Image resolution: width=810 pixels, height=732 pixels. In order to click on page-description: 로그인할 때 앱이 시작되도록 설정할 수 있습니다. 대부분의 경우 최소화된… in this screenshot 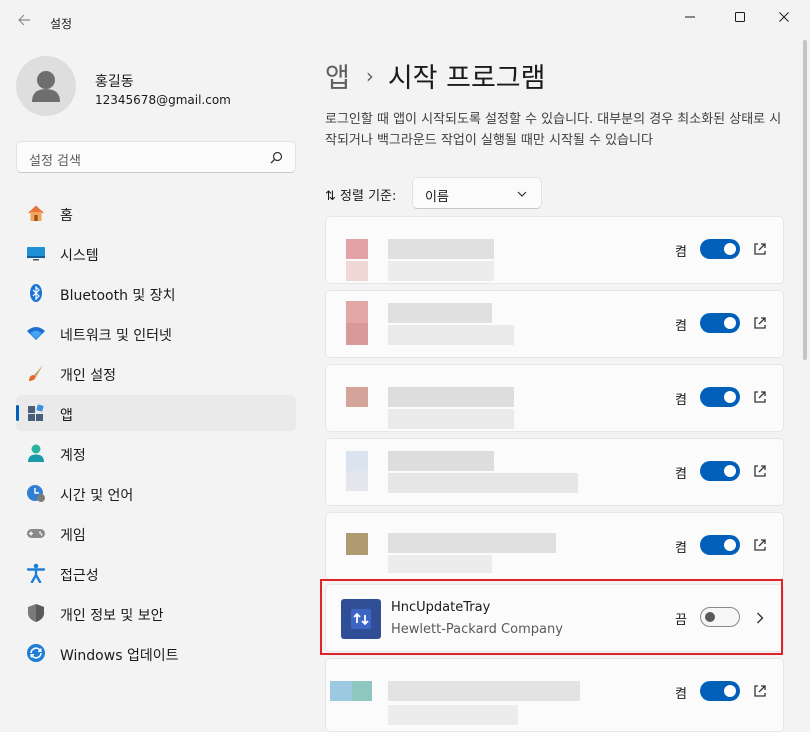, I will do `click(555, 130)`.